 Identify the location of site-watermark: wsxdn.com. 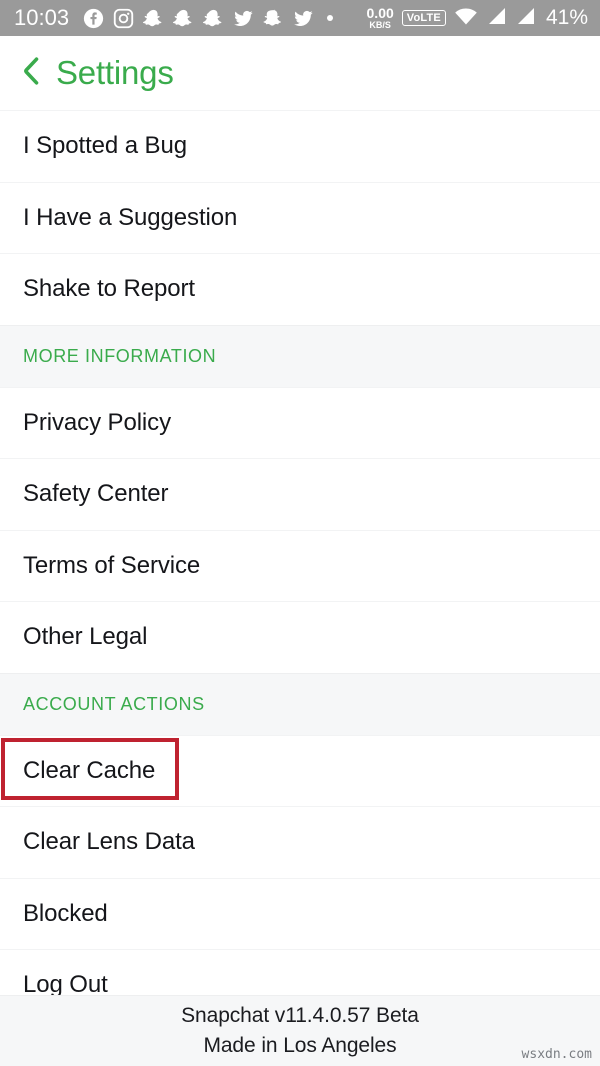
(556, 1054).